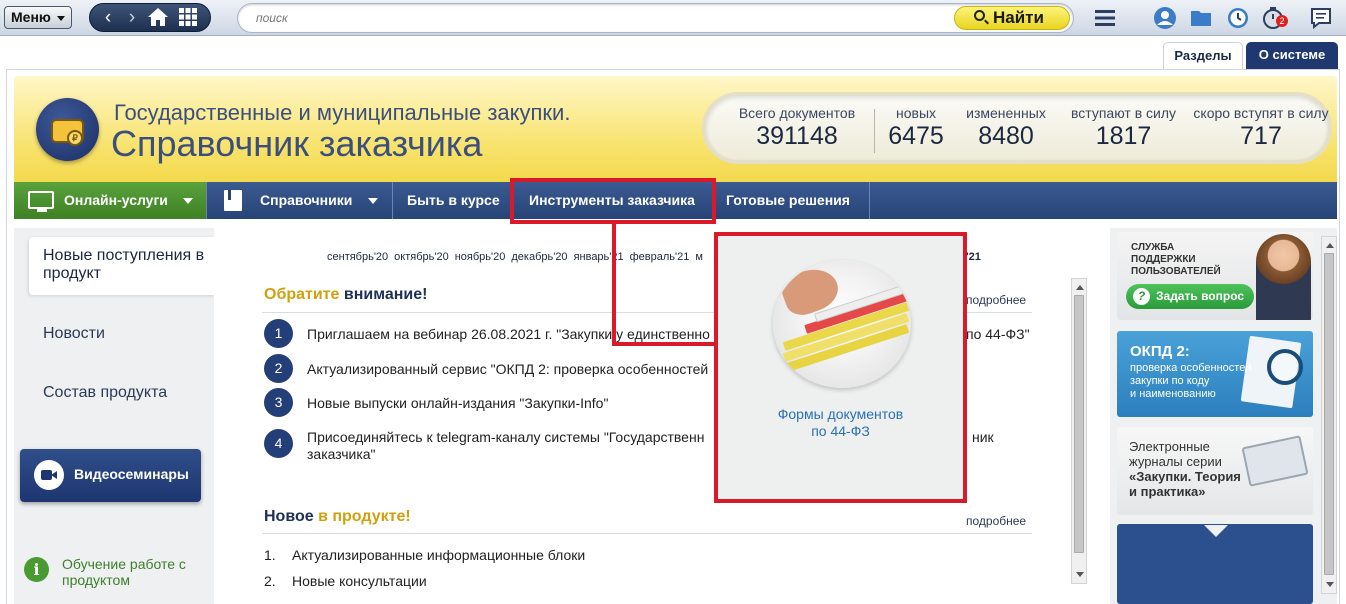  I want to click on navigation-pill: ‹ ›, so click(150, 17).